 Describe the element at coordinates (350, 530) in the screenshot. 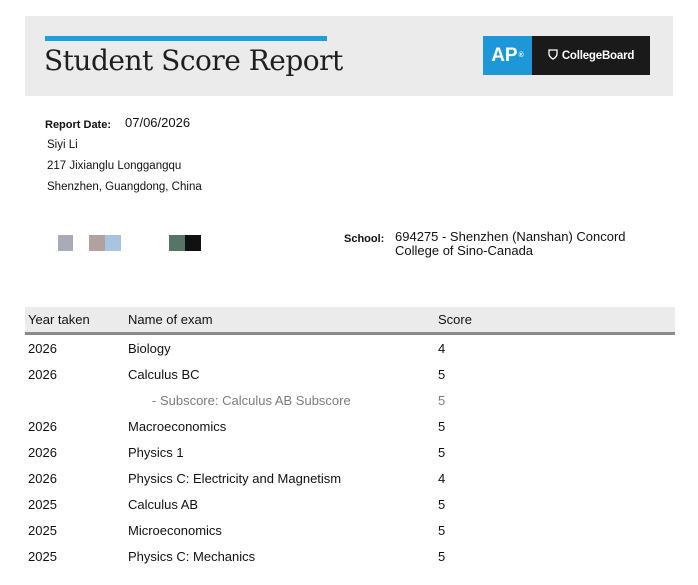

I see `table-row: 2025 Microeconomics 5` at that location.